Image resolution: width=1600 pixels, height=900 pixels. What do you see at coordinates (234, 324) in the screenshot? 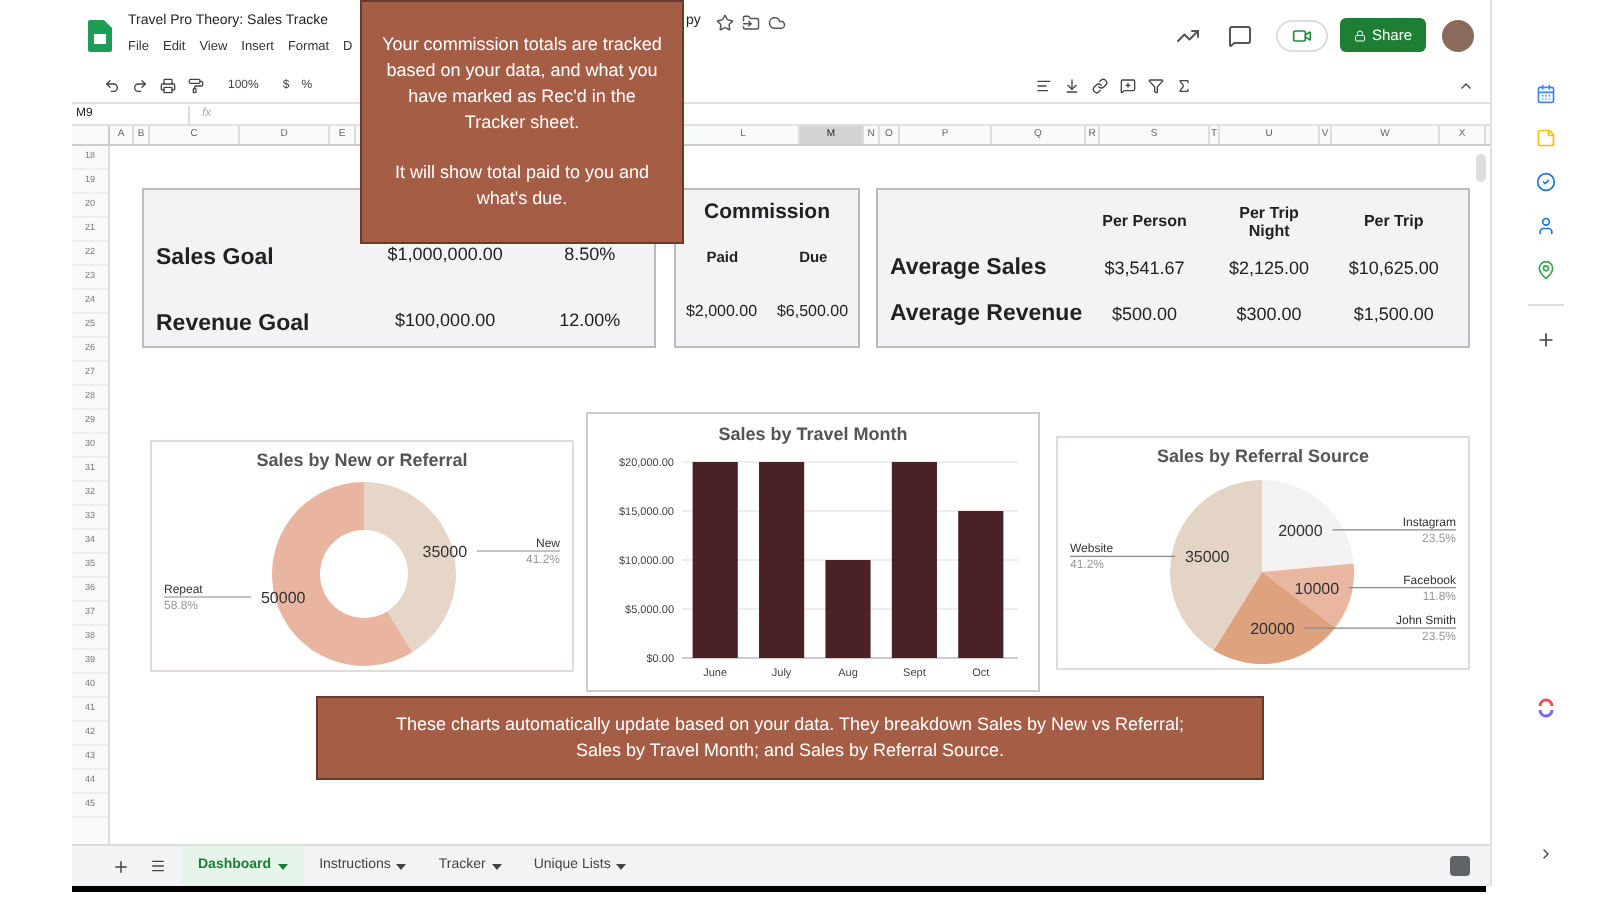
I see `goal-label: Revenue Goal` at bounding box center [234, 324].